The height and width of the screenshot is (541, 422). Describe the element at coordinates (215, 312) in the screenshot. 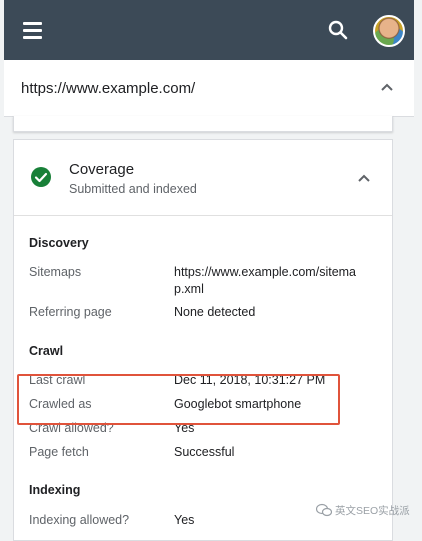

I see `referring-page-value: None detected` at that location.